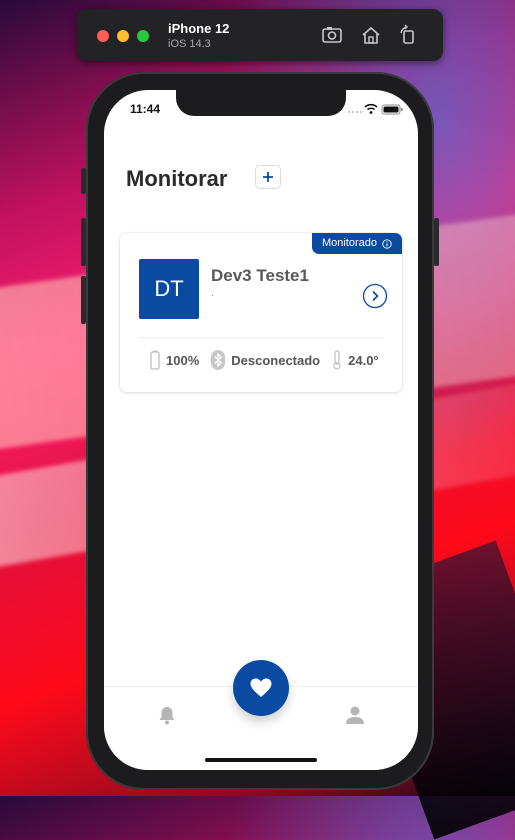  Describe the element at coordinates (349, 243) in the screenshot. I see `status-badge-label: Monitorado` at that location.